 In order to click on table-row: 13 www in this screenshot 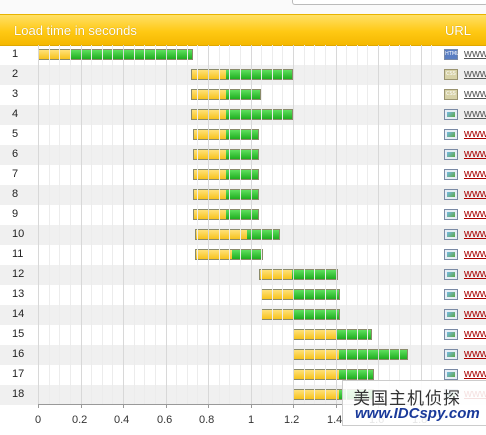, I will do `click(243, 295)`.